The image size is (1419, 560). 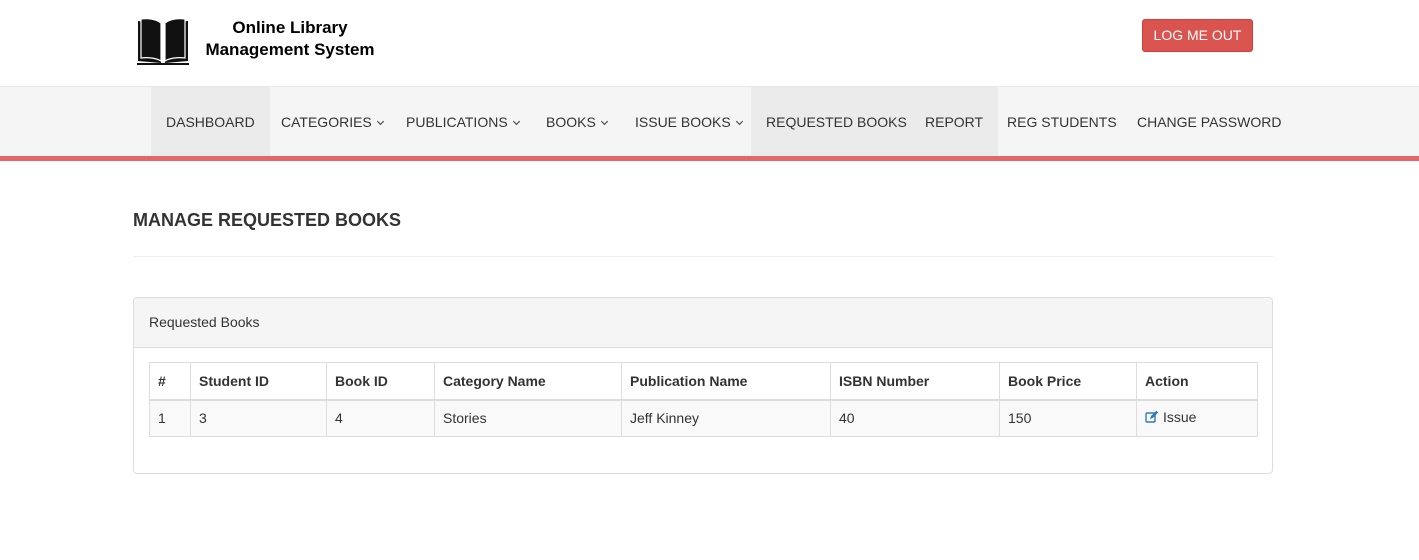 What do you see at coordinates (709, 158) in the screenshot?
I see `nav-accent-bar` at bounding box center [709, 158].